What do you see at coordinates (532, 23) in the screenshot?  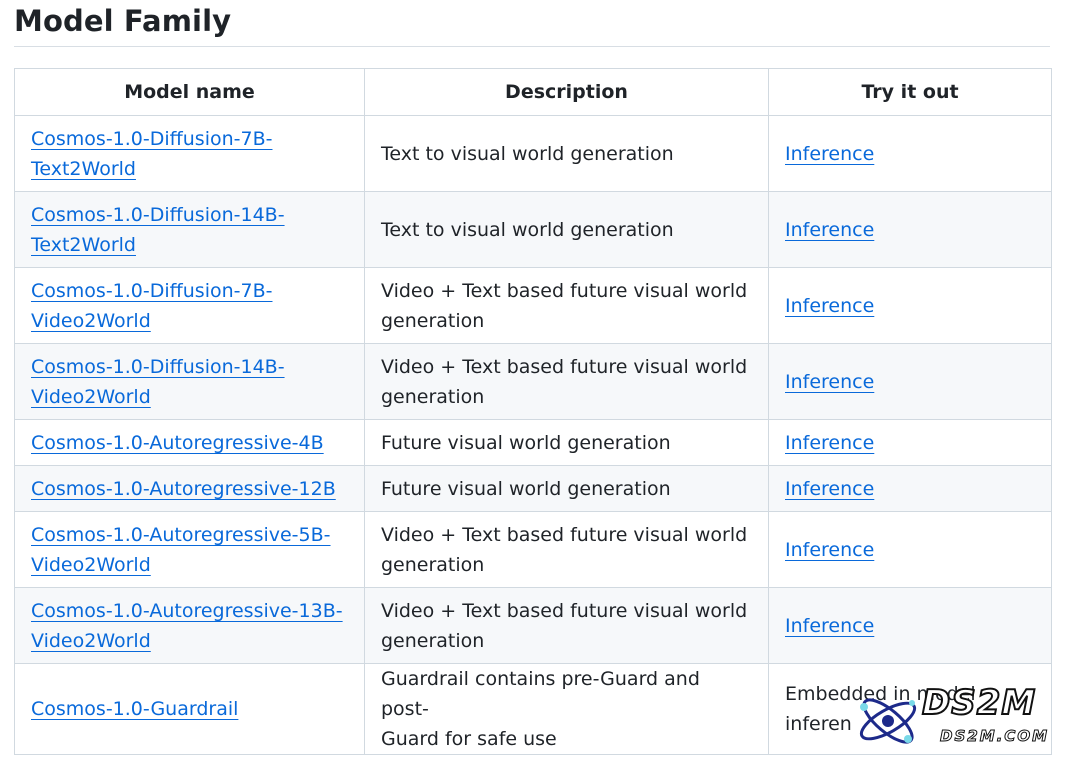 I see `section-heading: Model Family` at bounding box center [532, 23].